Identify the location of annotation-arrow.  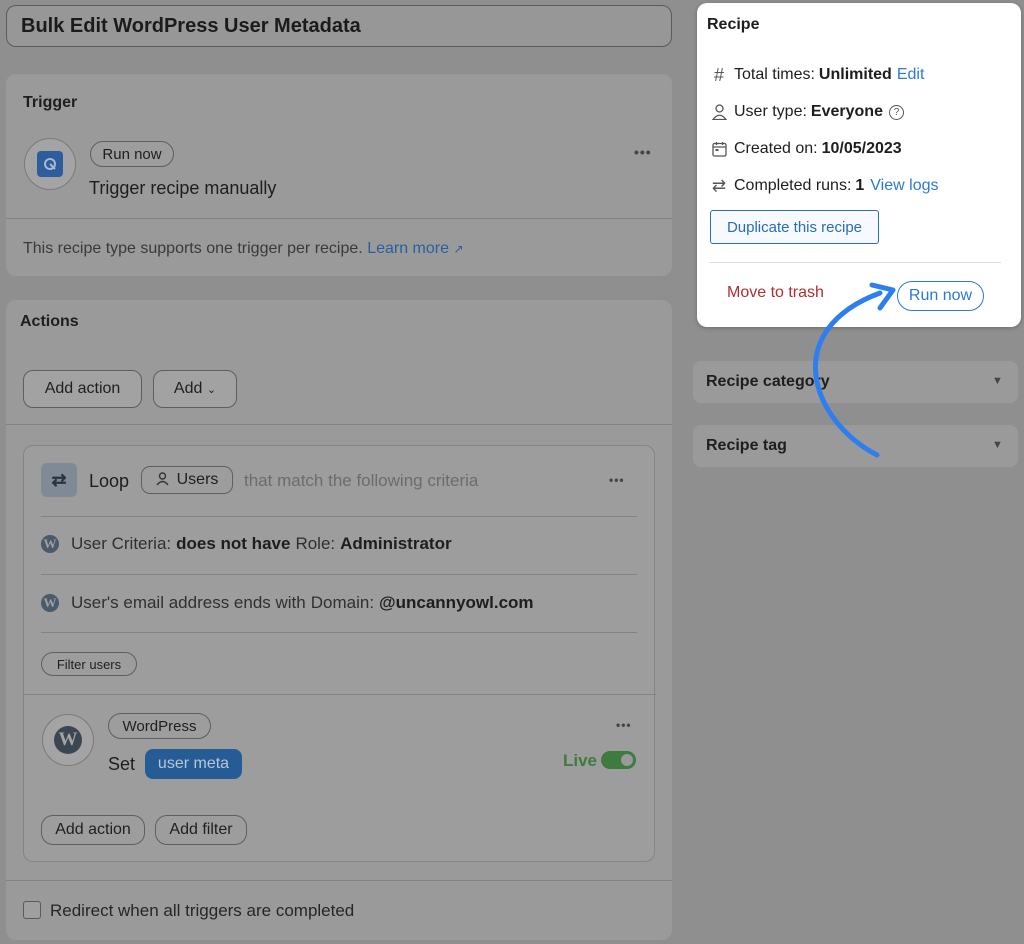
(854, 370).